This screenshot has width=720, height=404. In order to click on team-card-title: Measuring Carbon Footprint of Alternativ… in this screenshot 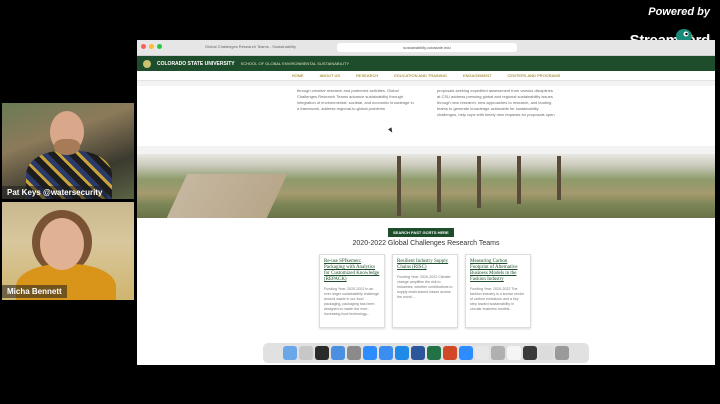, I will do `click(498, 271)`.